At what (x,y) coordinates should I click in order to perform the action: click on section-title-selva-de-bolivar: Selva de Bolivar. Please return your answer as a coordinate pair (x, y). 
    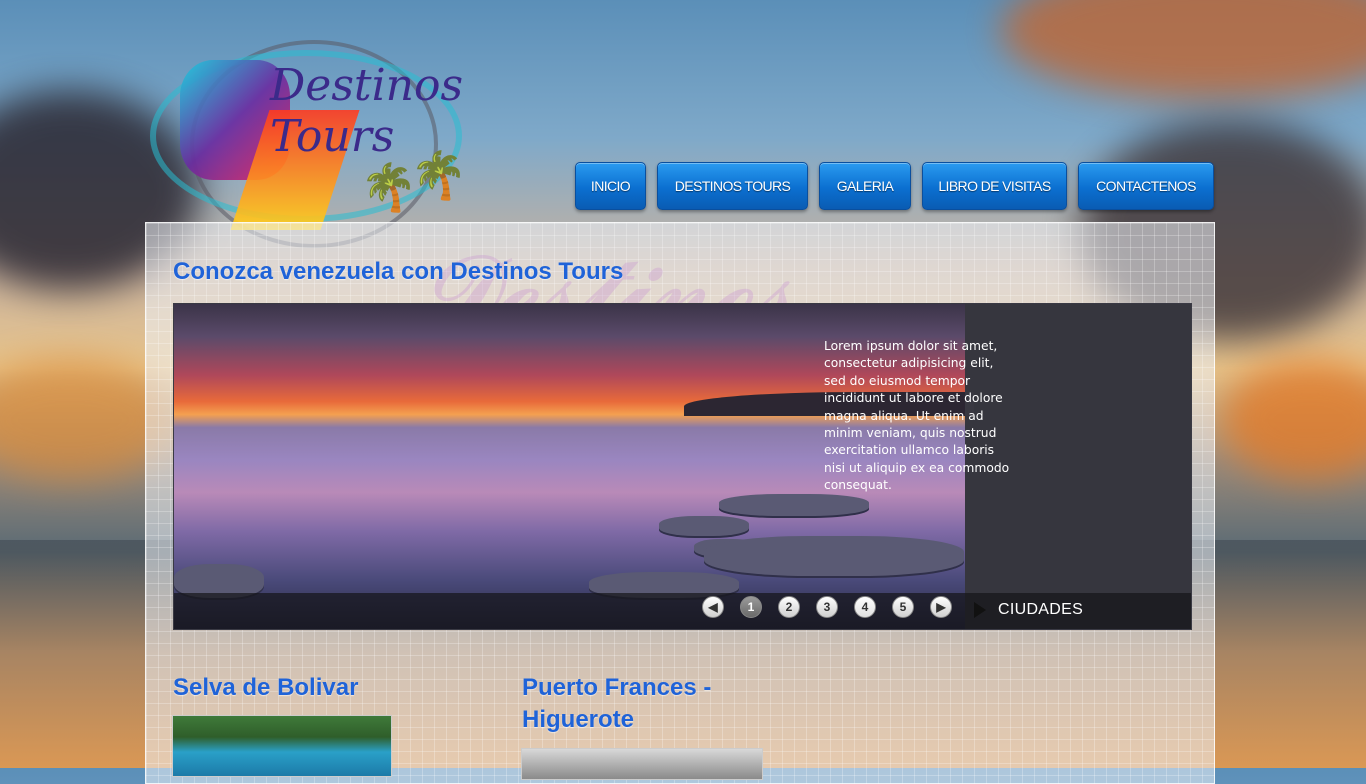
    Looking at the image, I should click on (333, 688).